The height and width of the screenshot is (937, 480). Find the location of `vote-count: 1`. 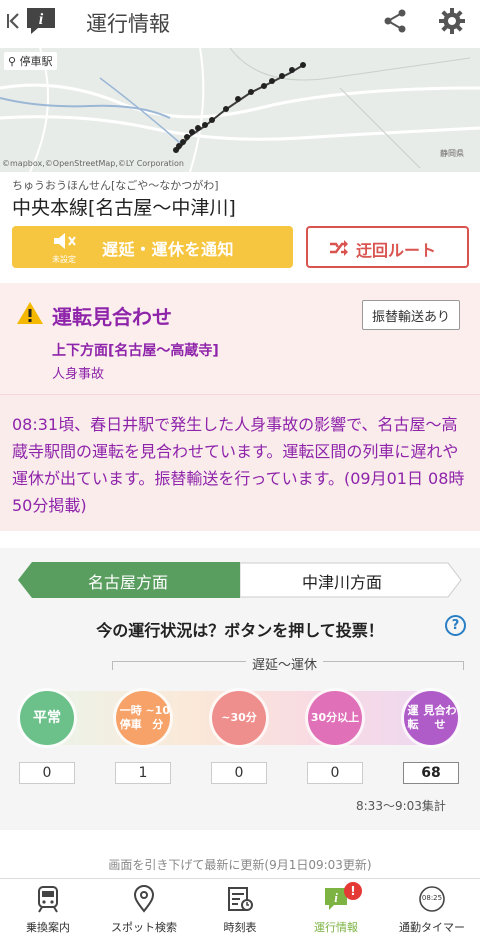

vote-count: 1 is located at coordinates (143, 773).